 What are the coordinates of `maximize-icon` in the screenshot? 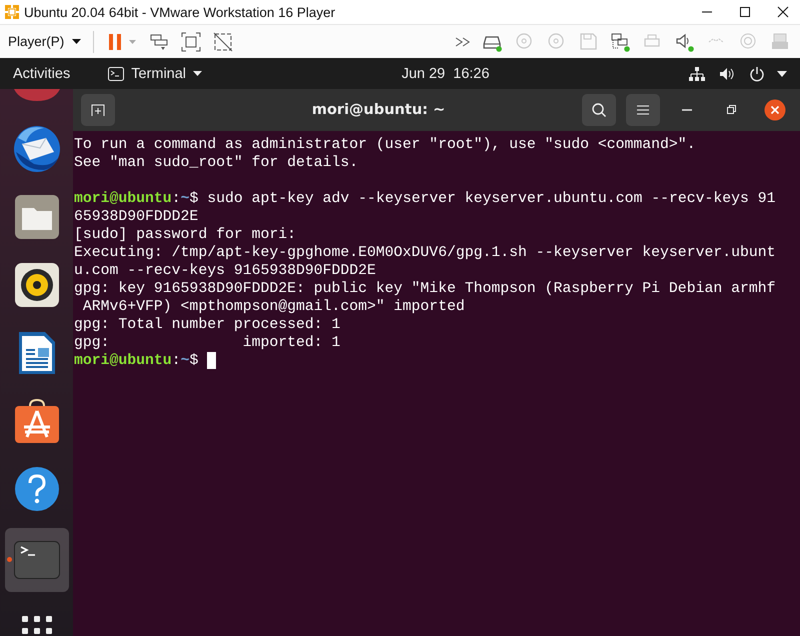 It's located at (745, 12).